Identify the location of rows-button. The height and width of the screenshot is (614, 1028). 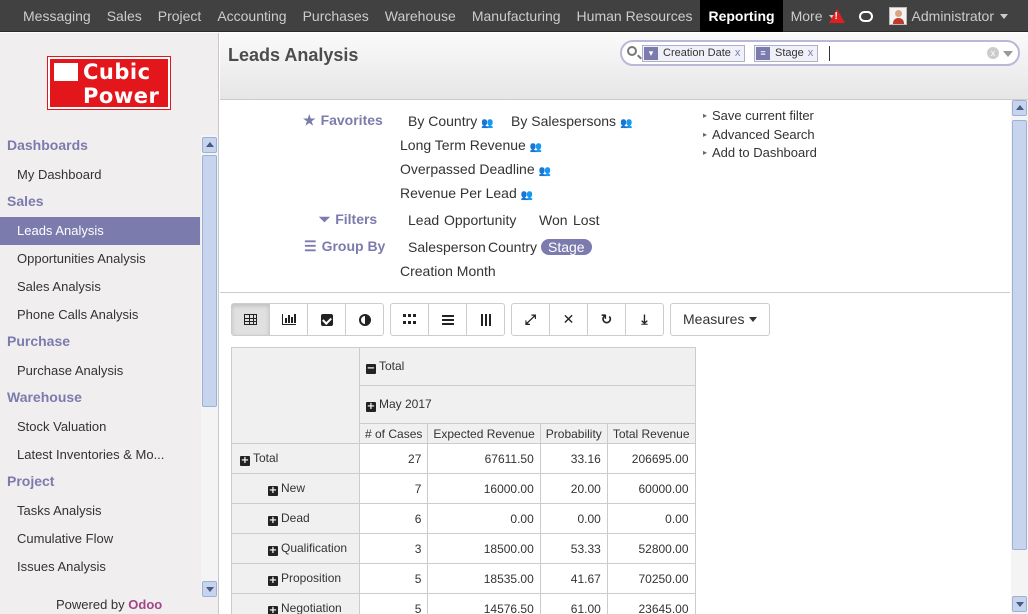
(447, 319).